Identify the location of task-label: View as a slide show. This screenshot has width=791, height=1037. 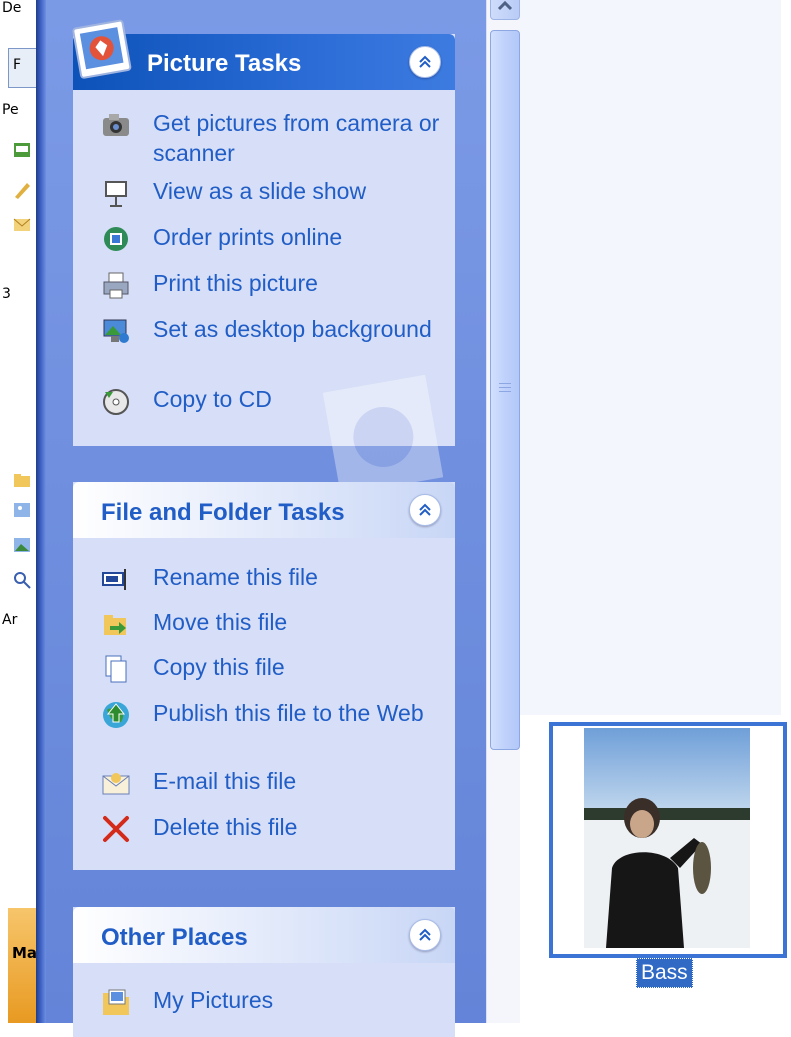
(298, 191).